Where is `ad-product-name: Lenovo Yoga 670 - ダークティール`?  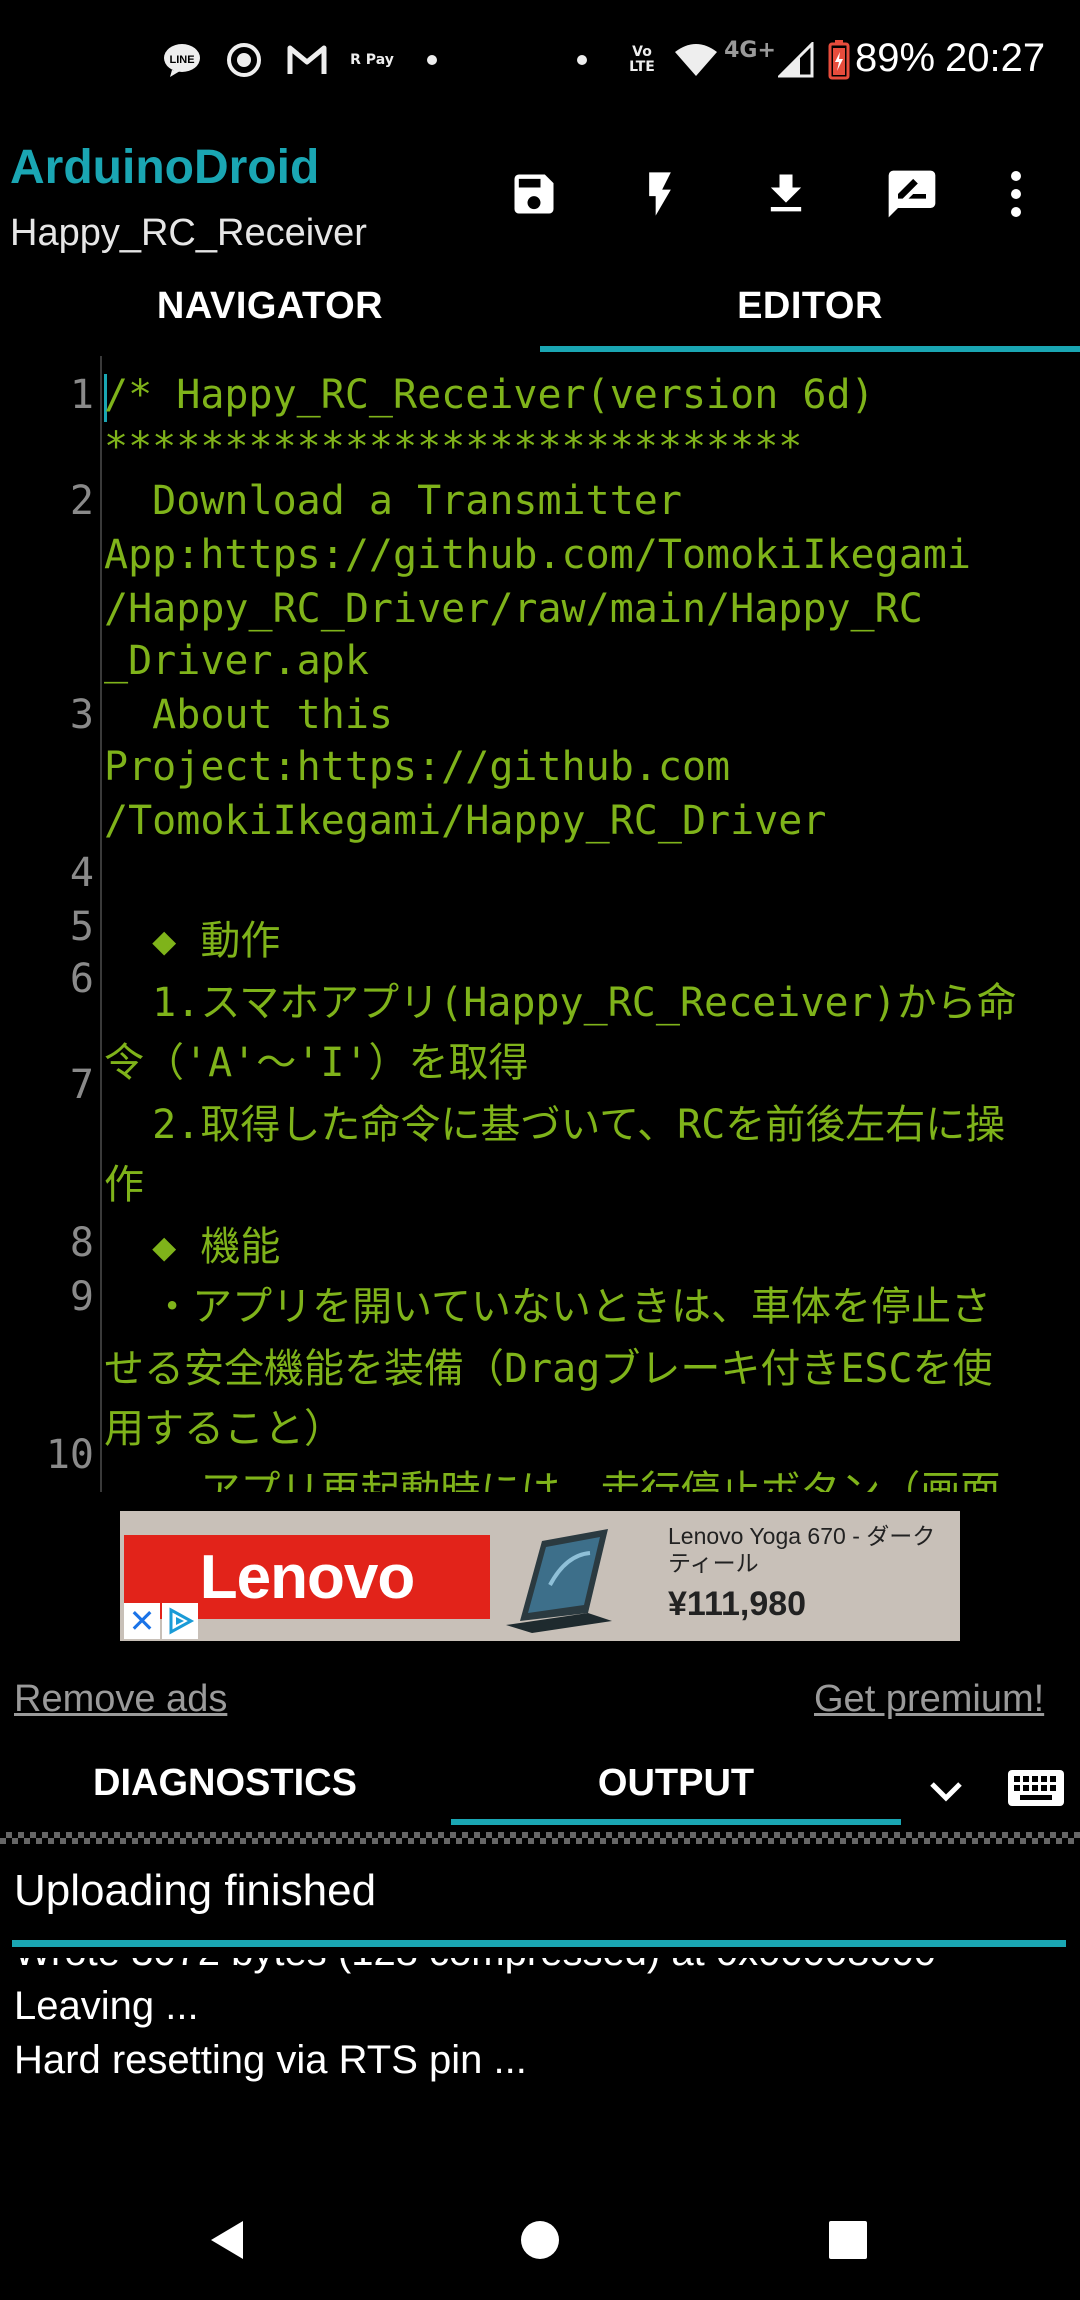 ad-product-name: Lenovo Yoga 670 - ダークティール is located at coordinates (802, 1549).